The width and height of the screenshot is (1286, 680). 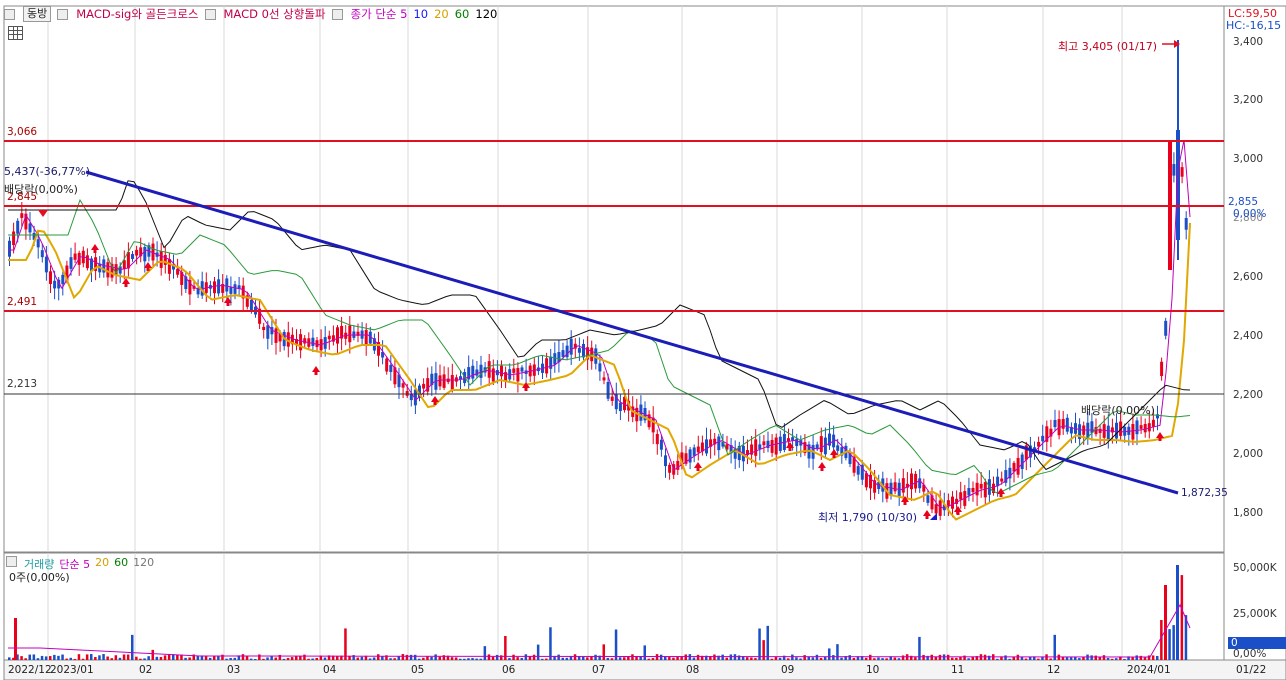 What do you see at coordinates (1248, 395) in the screenshot?
I see `price-tick-2200: 2,200` at bounding box center [1248, 395].